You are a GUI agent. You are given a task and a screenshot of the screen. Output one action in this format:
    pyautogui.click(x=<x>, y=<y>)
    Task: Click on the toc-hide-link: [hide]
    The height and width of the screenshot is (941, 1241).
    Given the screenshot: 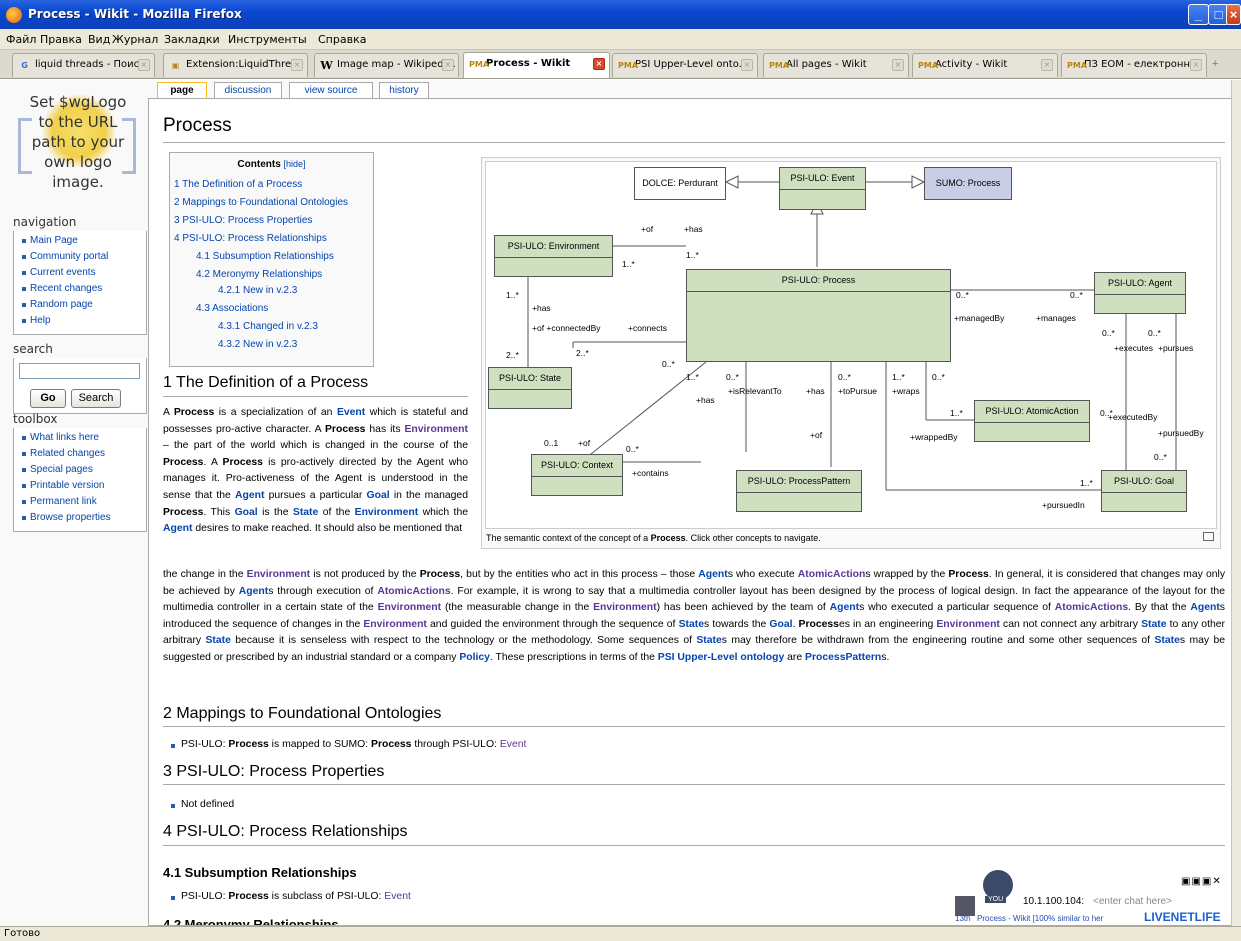 What is the action you would take?
    pyautogui.click(x=295, y=164)
    